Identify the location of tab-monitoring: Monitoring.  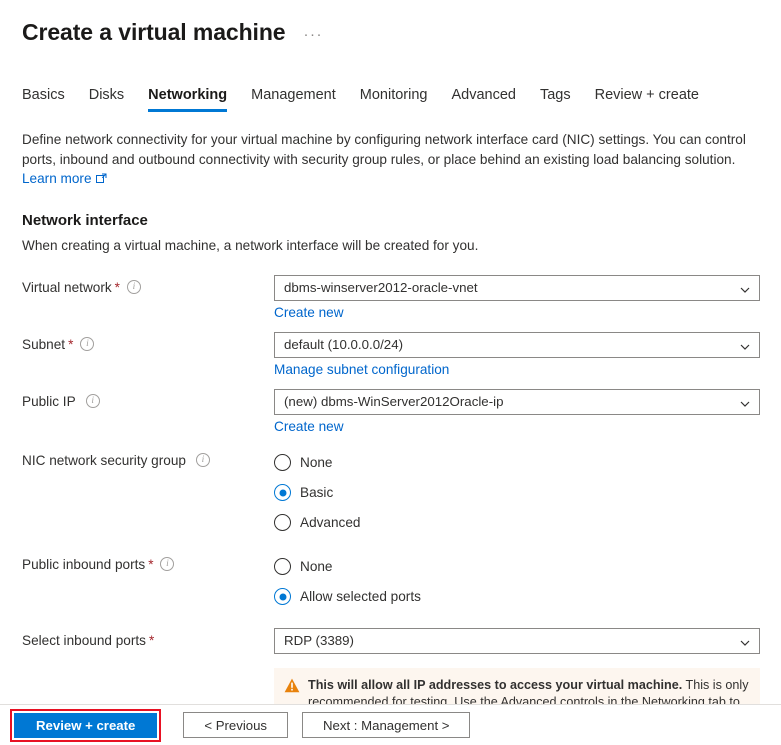
(394, 99).